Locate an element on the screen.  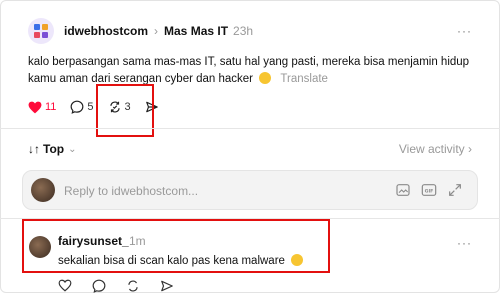
my-avatar is located at coordinates (43, 190).